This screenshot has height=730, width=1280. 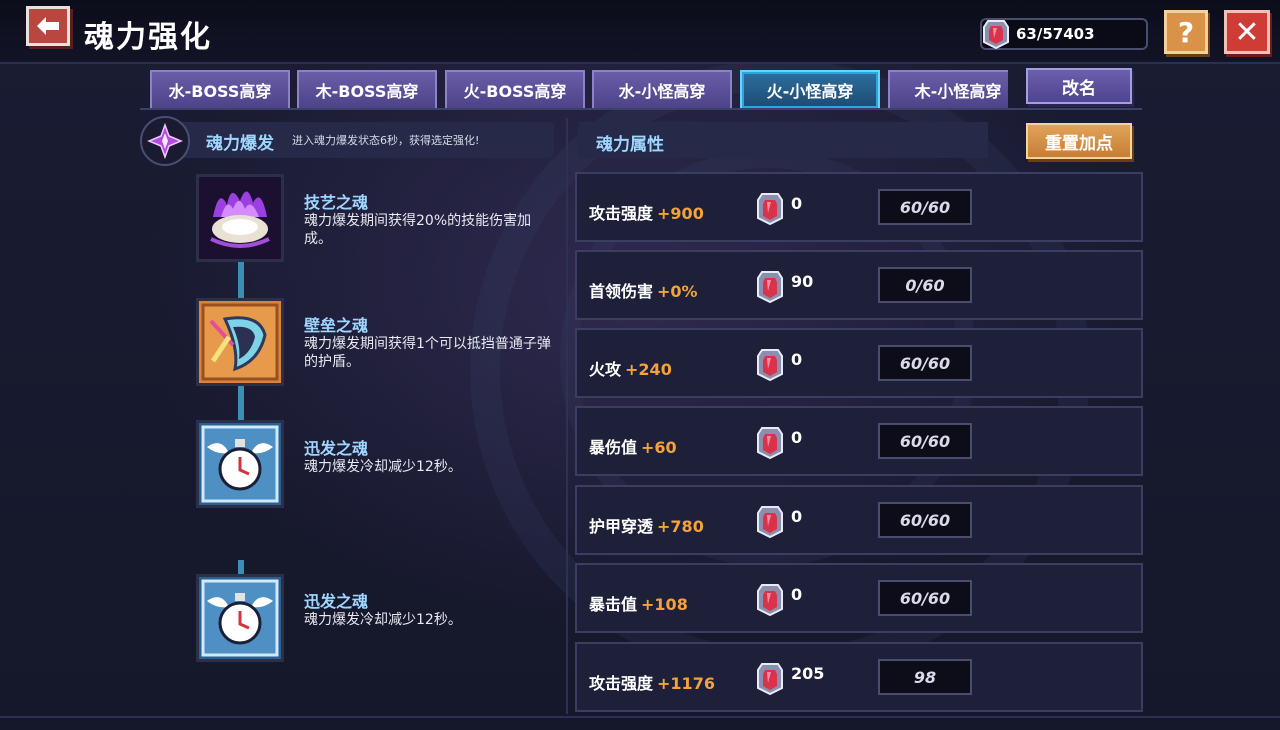 I want to click on attribute-bonus: +900, so click(x=680, y=213).